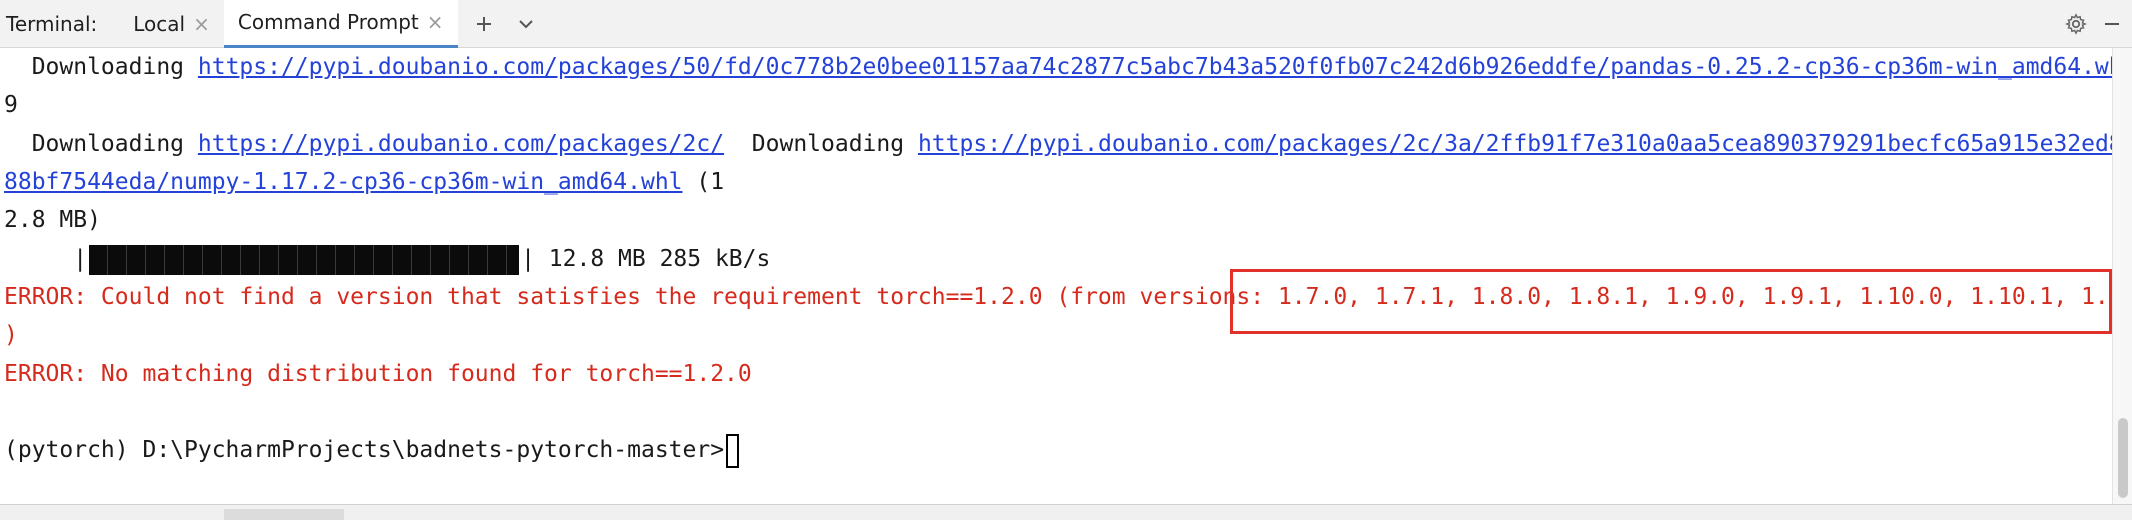  What do you see at coordinates (2122, 276) in the screenshot?
I see `vertical-scrollbar` at bounding box center [2122, 276].